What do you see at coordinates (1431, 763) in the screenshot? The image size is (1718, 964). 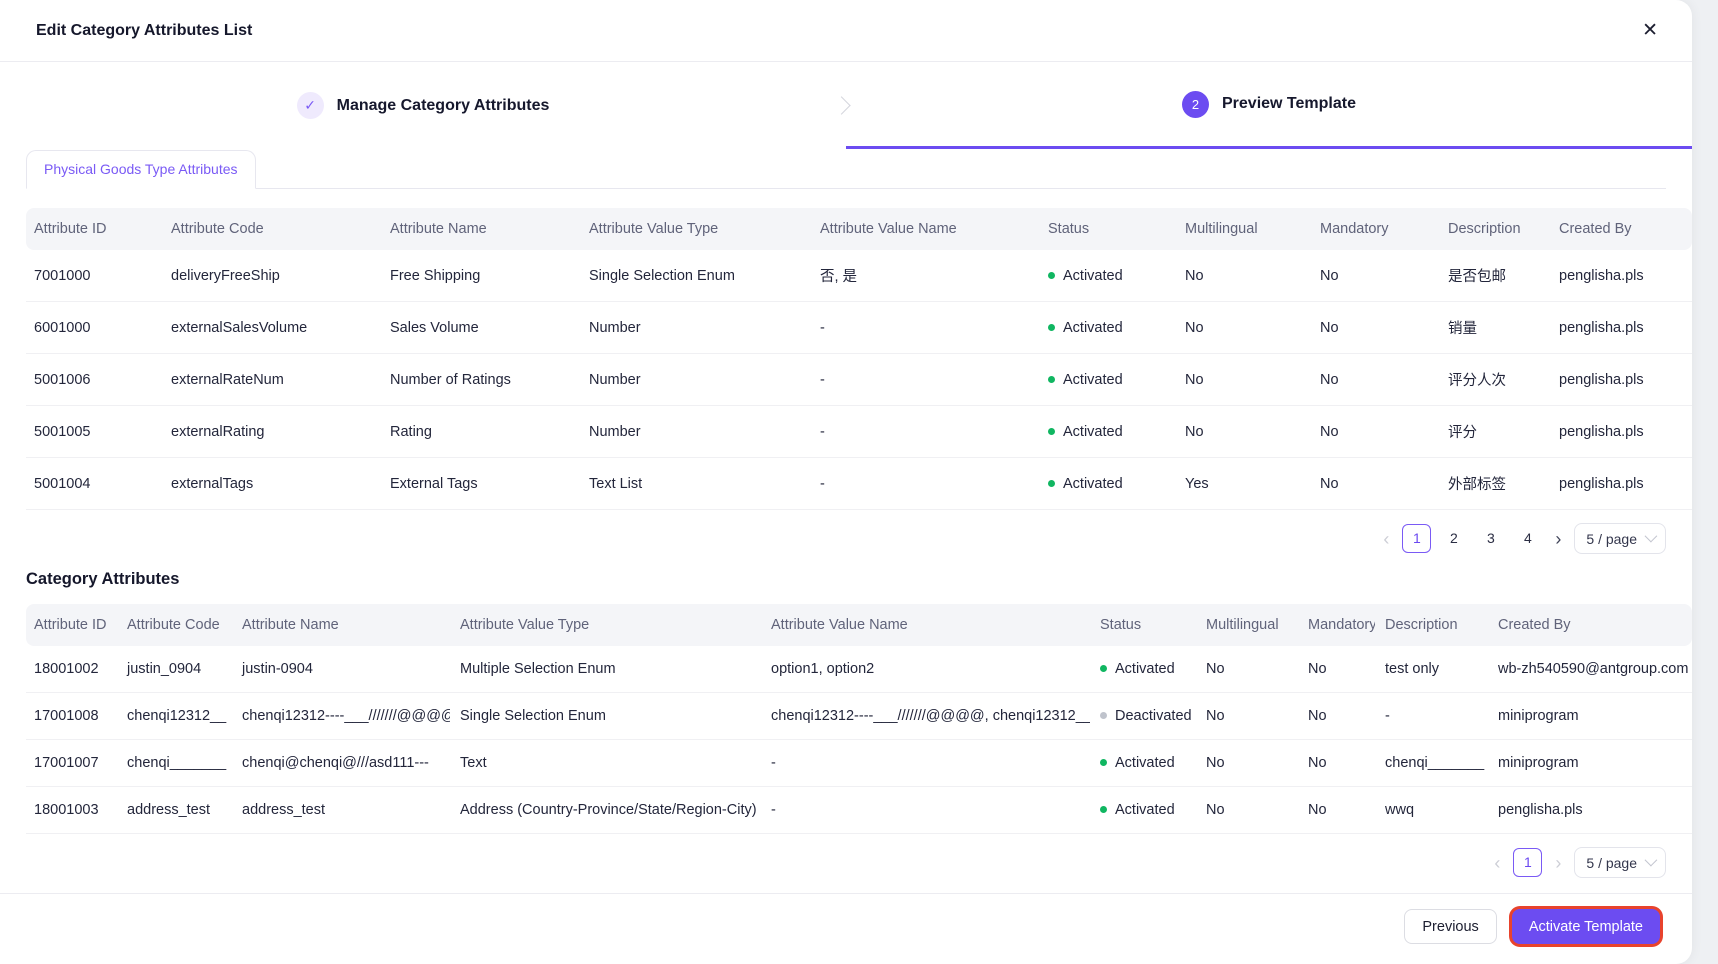 I see `cell-description: chenqi_______` at bounding box center [1431, 763].